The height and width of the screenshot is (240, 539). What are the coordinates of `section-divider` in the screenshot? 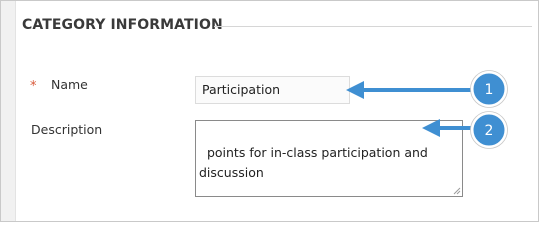 It's located at (373, 26).